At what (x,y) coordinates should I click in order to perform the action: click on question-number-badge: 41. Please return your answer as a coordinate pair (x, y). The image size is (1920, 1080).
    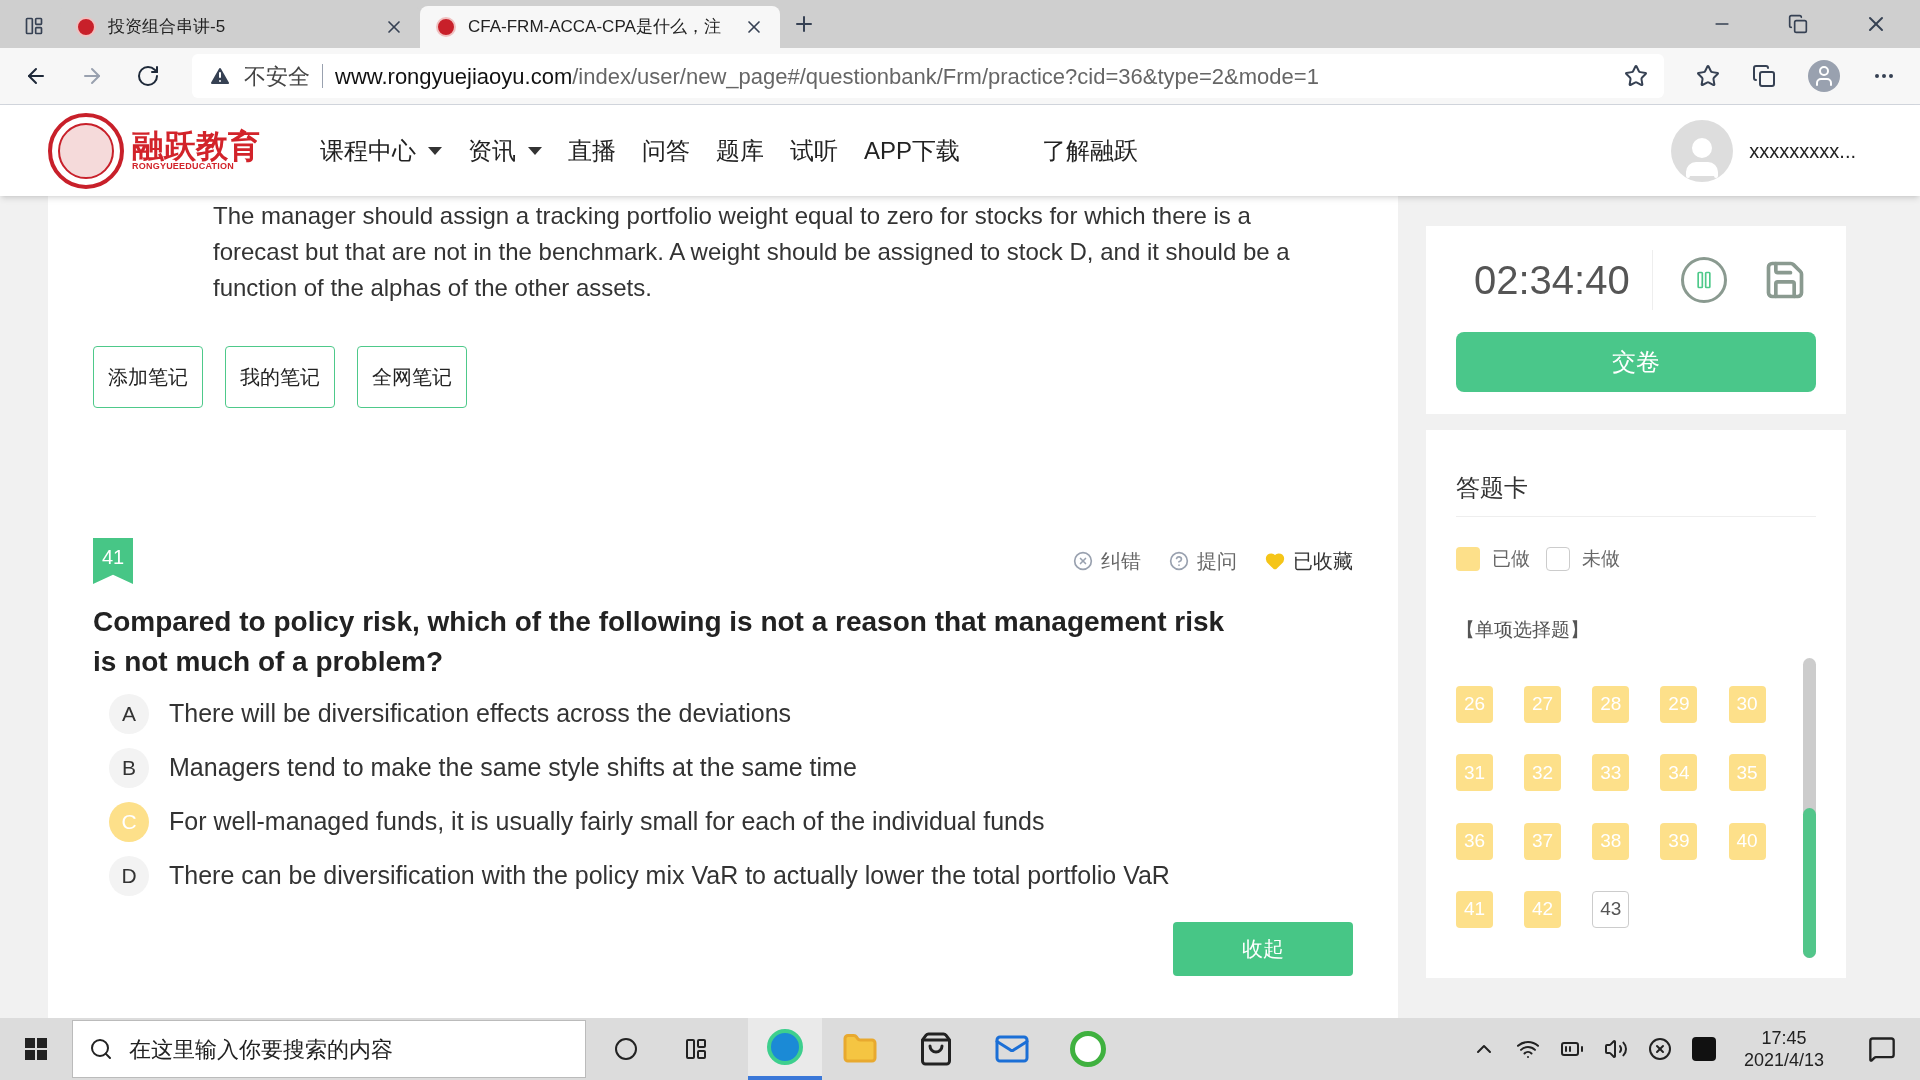
    Looking at the image, I should click on (113, 561).